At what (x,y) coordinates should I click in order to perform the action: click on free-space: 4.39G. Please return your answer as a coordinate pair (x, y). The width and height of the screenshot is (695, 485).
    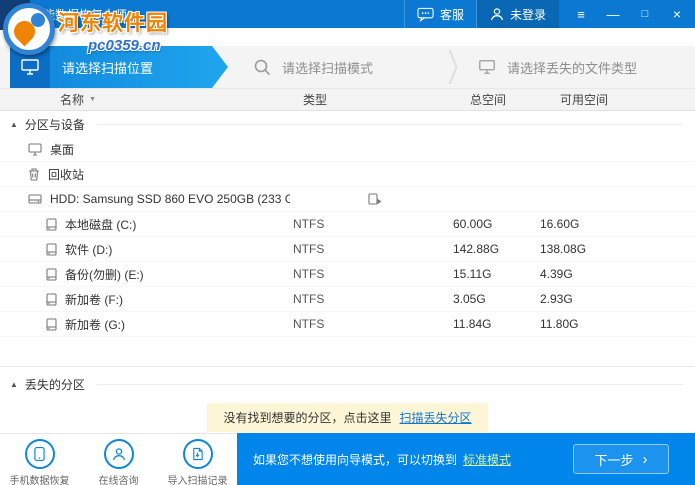
    Looking at the image, I should click on (556, 274).